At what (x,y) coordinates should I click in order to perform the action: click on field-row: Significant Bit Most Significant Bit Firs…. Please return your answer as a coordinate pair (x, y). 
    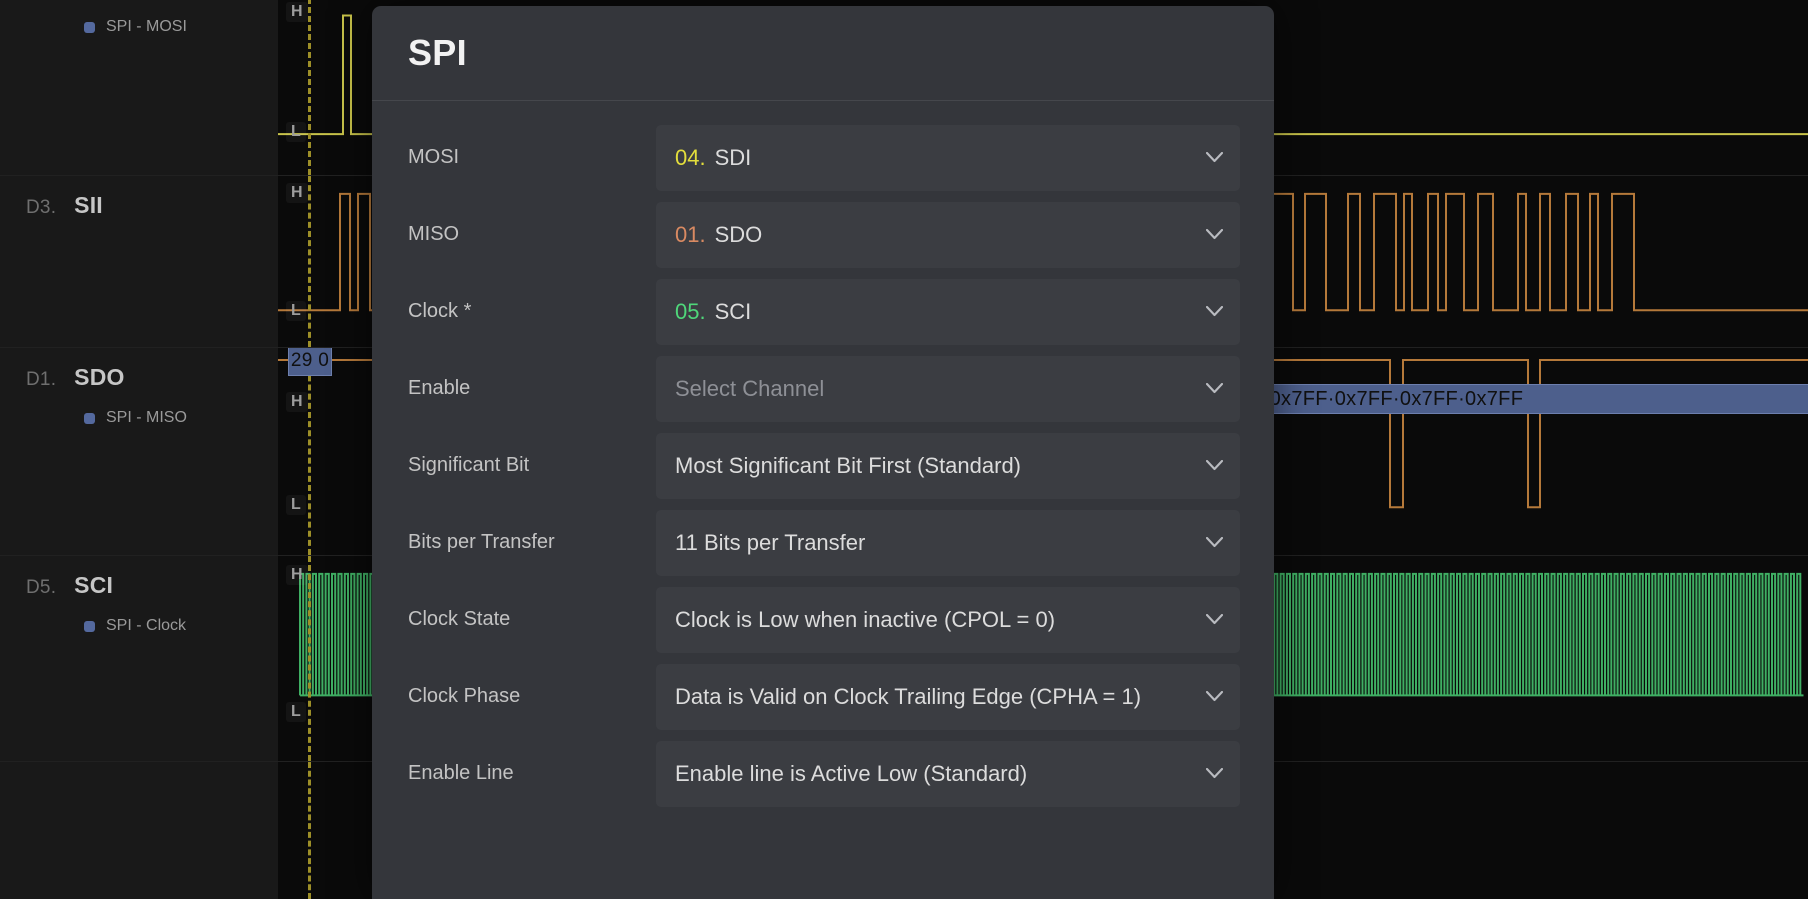
    Looking at the image, I should click on (824, 465).